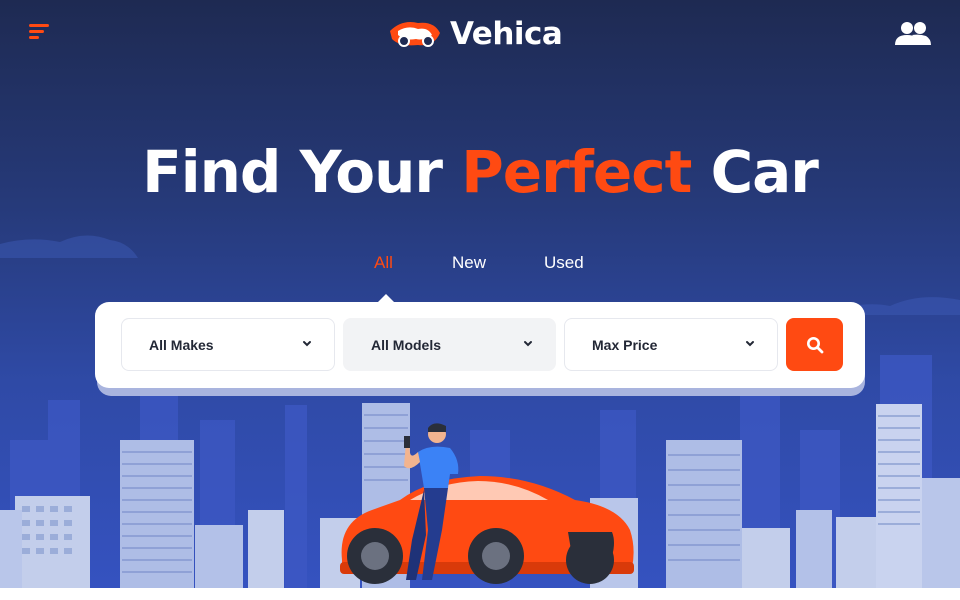 The width and height of the screenshot is (960, 600). I want to click on brand-logo: Vehica, so click(475, 34).